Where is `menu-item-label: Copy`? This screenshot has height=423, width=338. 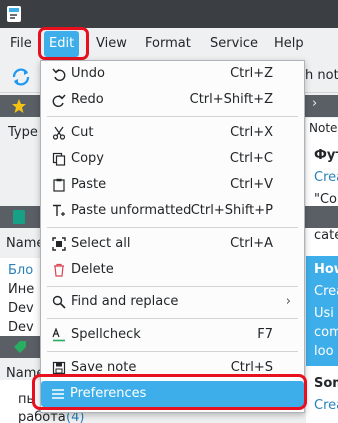
menu-item-label: Copy is located at coordinates (87, 158).